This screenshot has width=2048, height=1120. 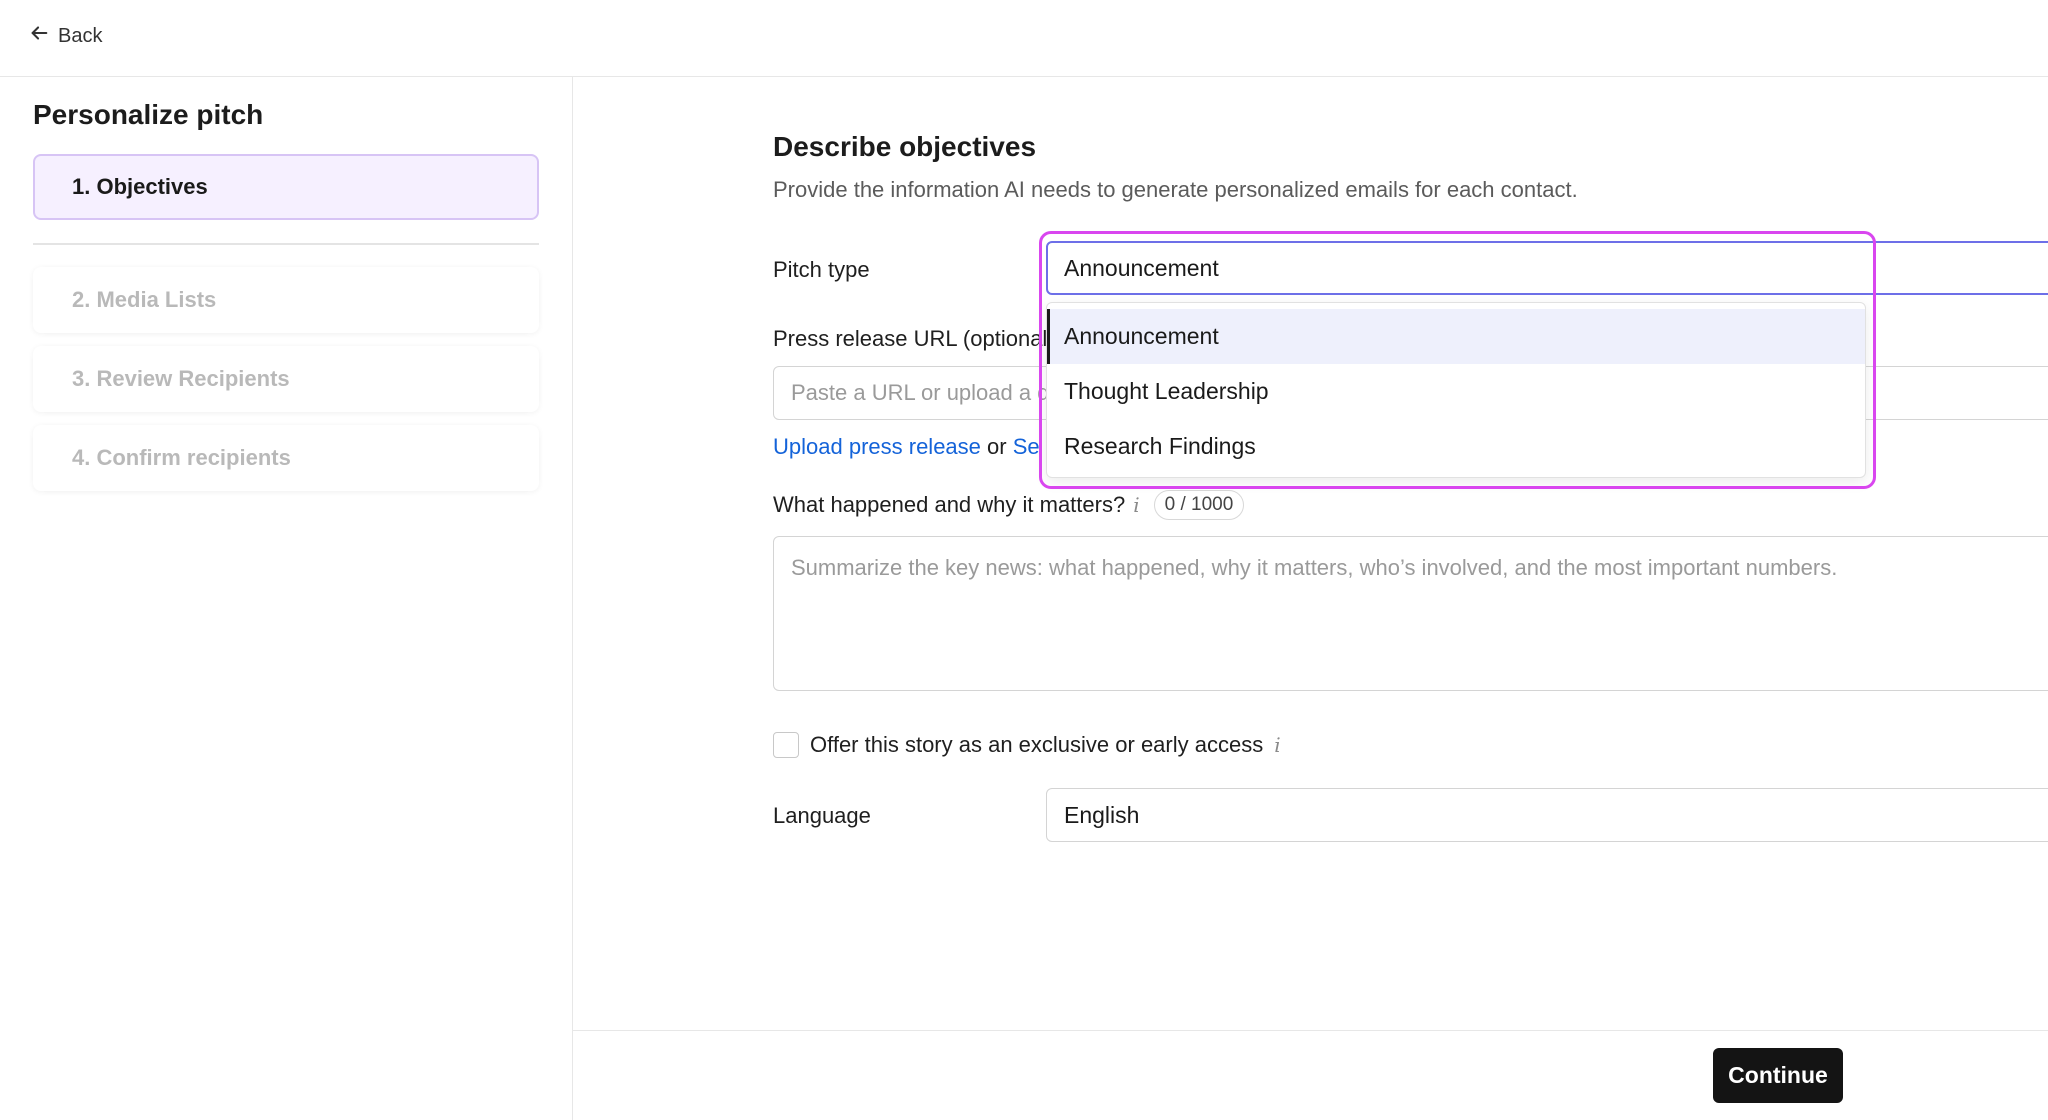 What do you see at coordinates (997, 446) in the screenshot?
I see `or-text: or` at bounding box center [997, 446].